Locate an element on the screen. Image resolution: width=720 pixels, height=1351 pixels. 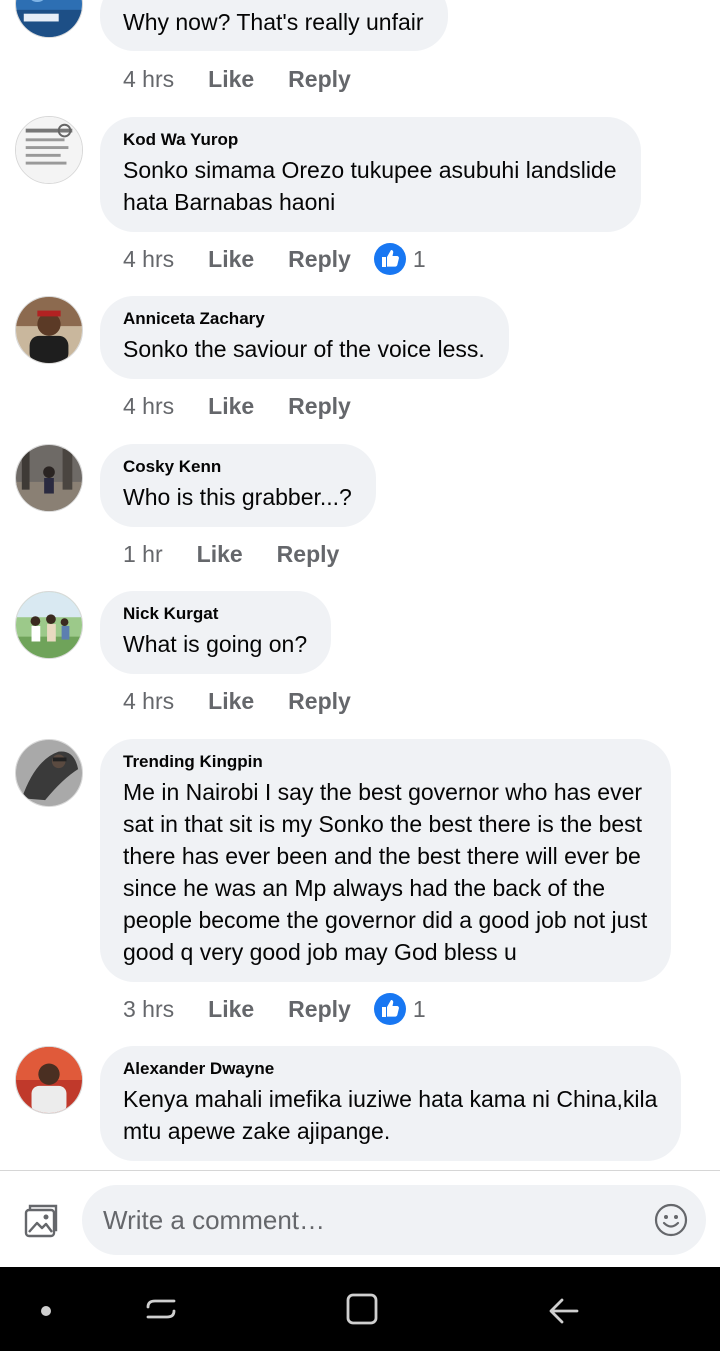
comment-bubble: Nick Kurgat What is going on? is located at coordinates (216, 632).